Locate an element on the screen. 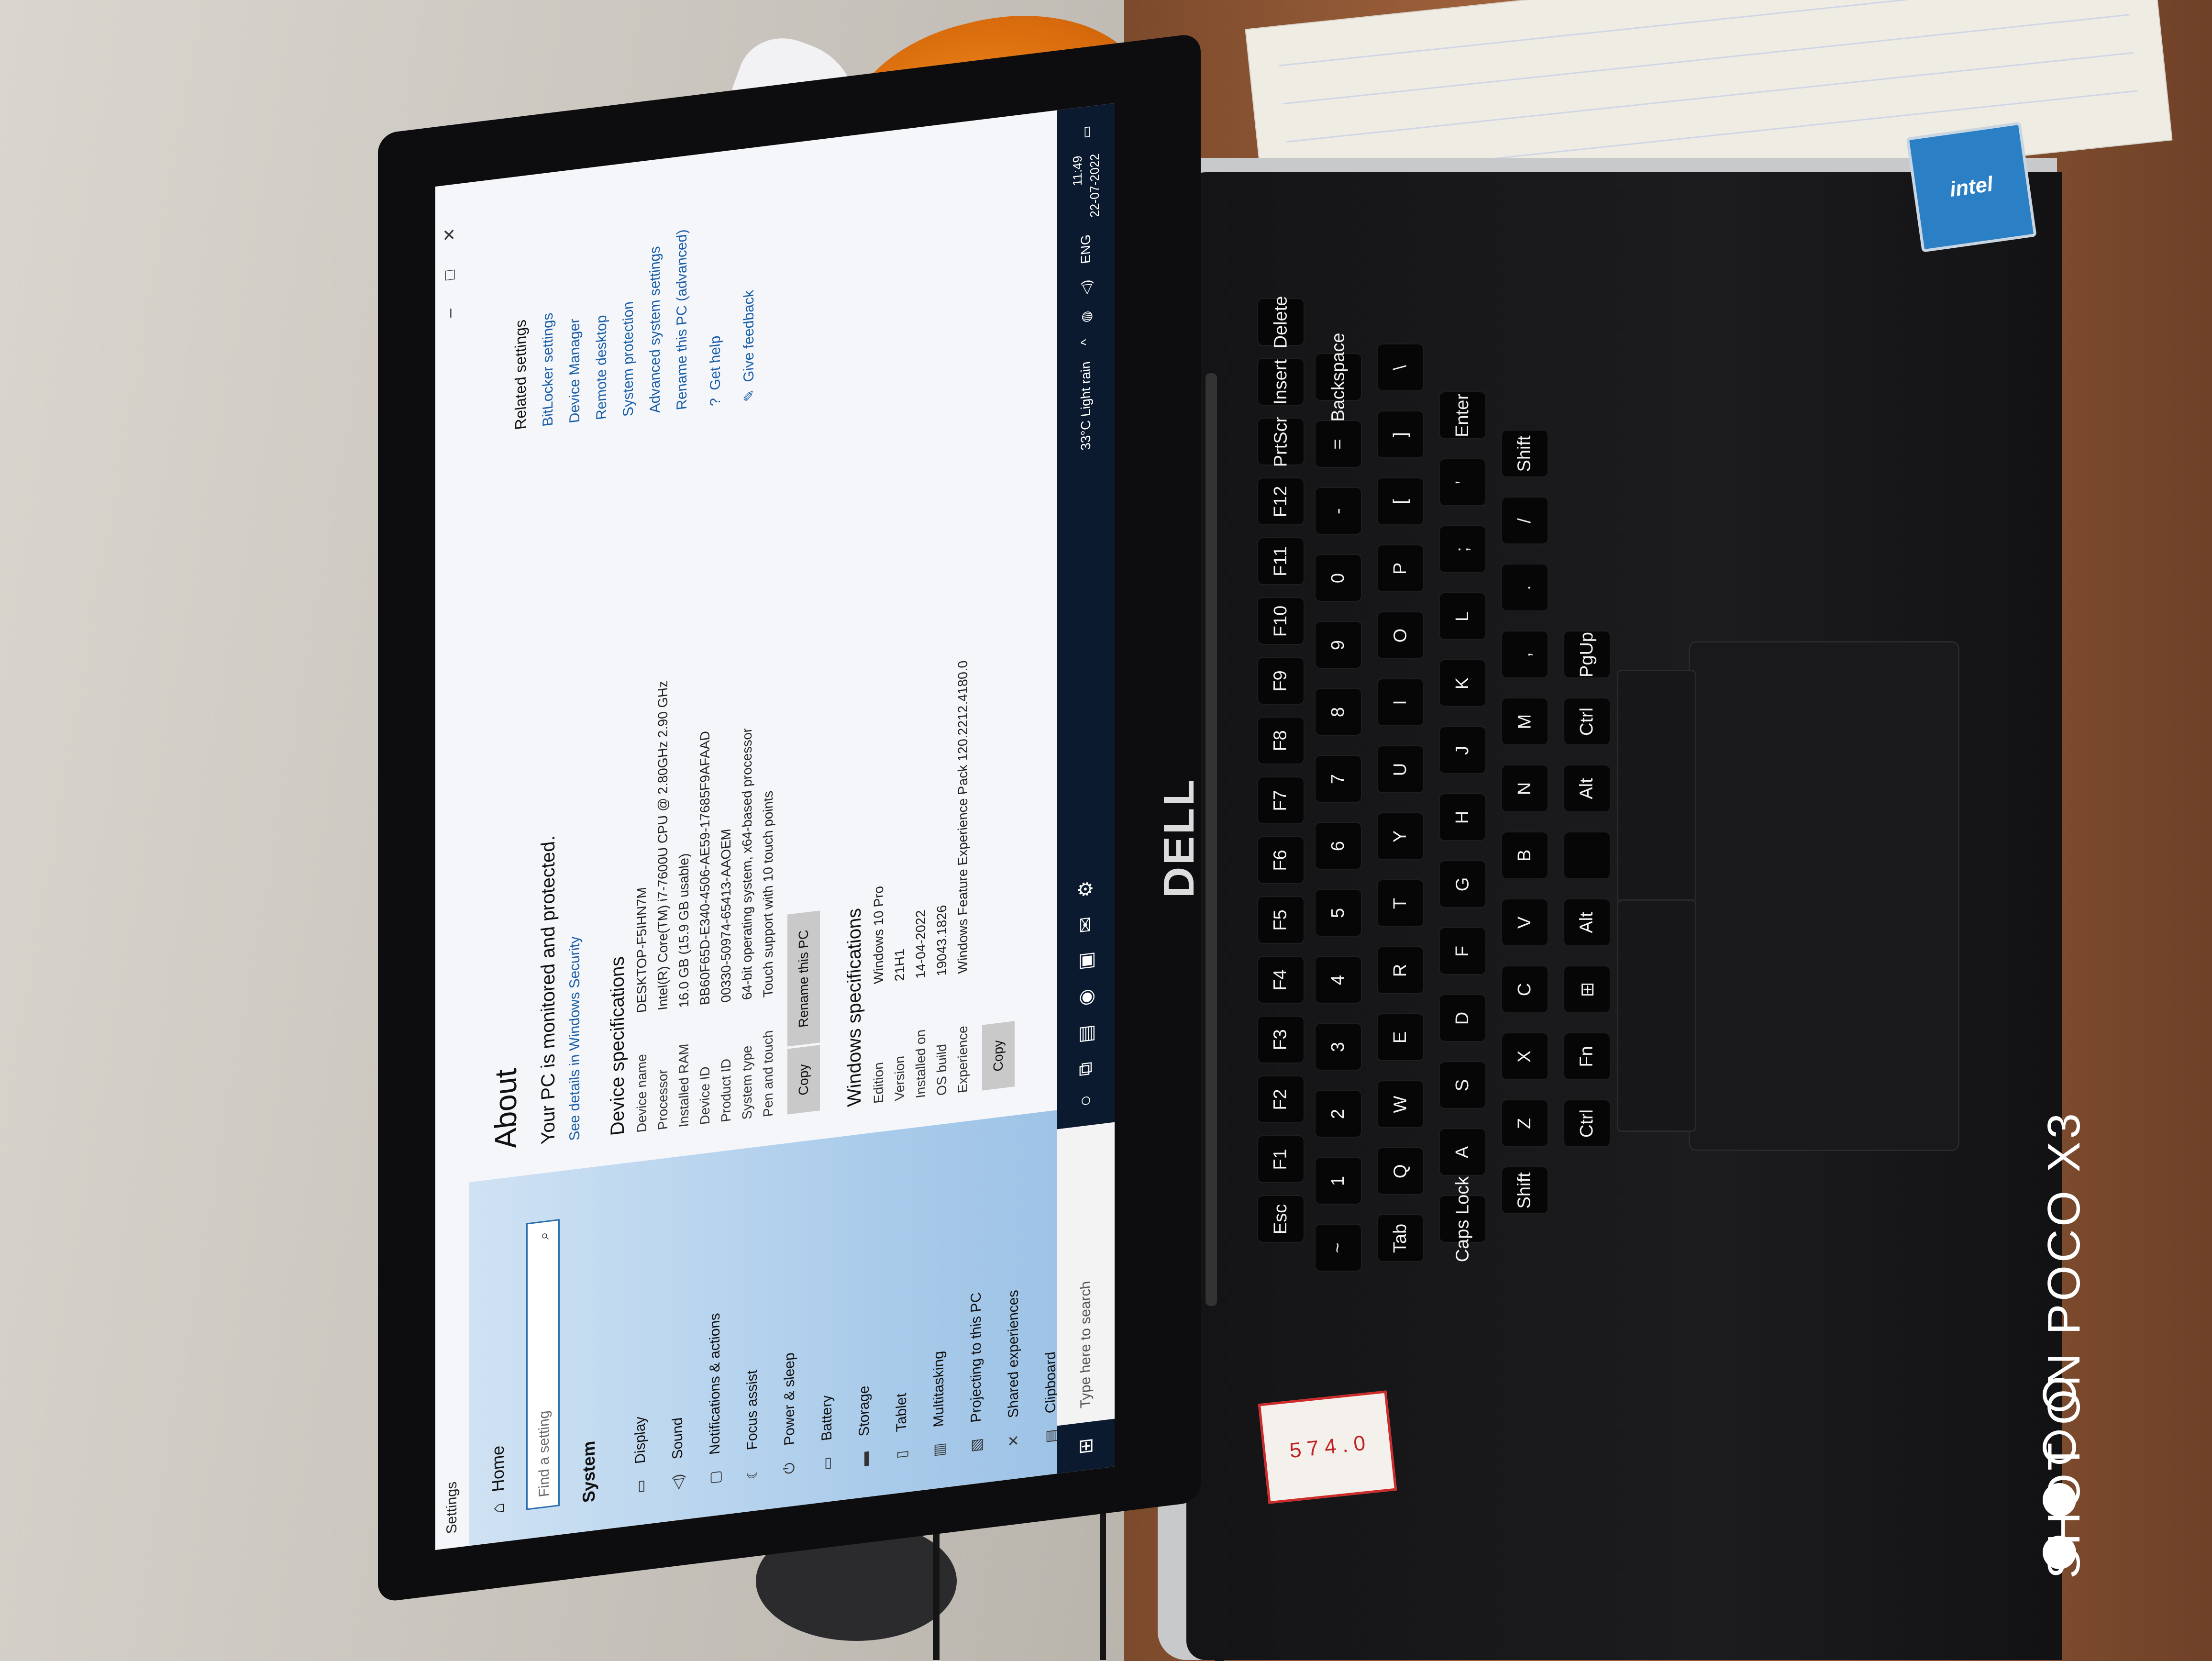 This screenshot has width=2212, height=1661. keyboard-key: 4 is located at coordinates (1338, 980).